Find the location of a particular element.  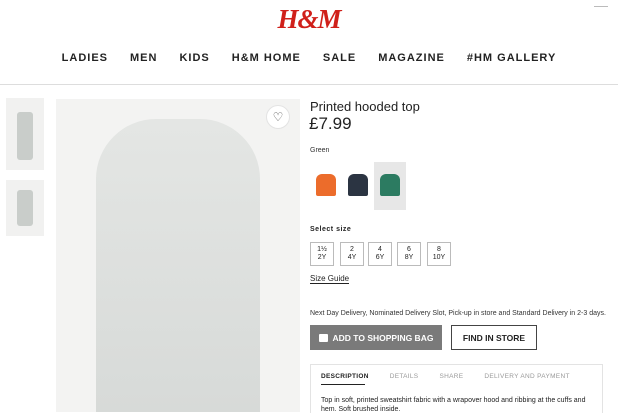

size-option: 8 10Y is located at coordinates (439, 254).